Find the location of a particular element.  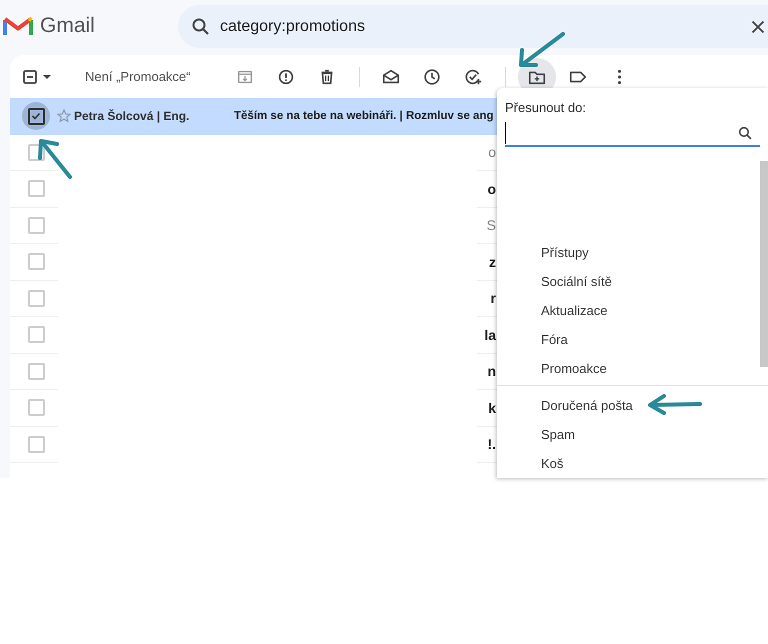

sender-name: Petra Šolcová | Eng. is located at coordinates (132, 116).